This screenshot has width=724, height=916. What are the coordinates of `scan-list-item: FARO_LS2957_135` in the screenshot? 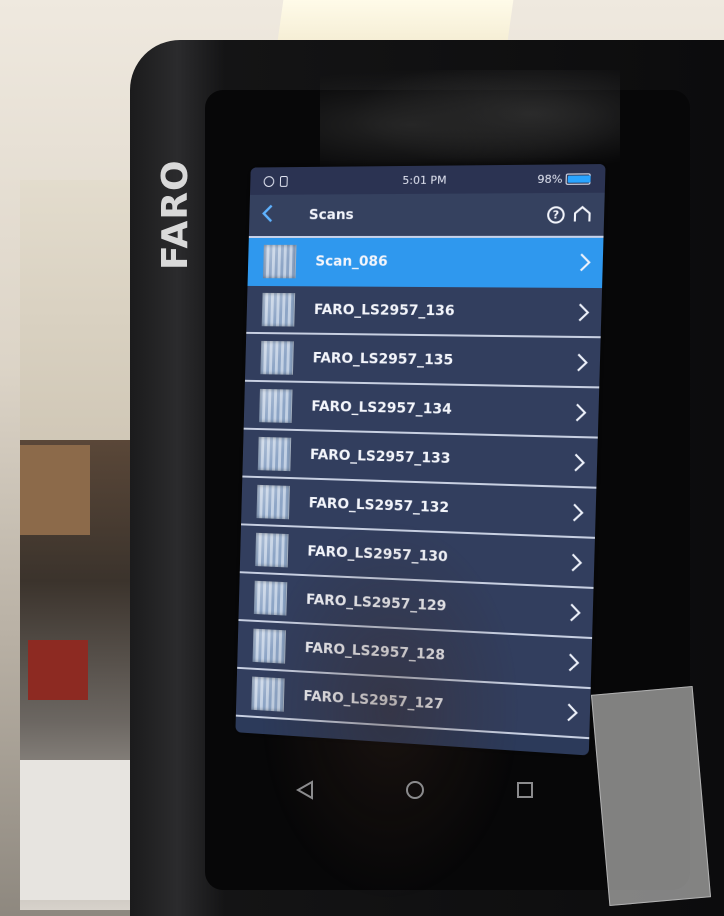 It's located at (422, 361).